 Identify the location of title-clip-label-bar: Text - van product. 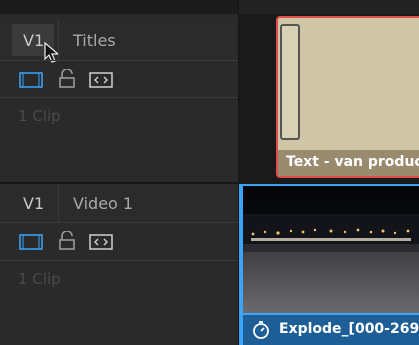
(348, 163).